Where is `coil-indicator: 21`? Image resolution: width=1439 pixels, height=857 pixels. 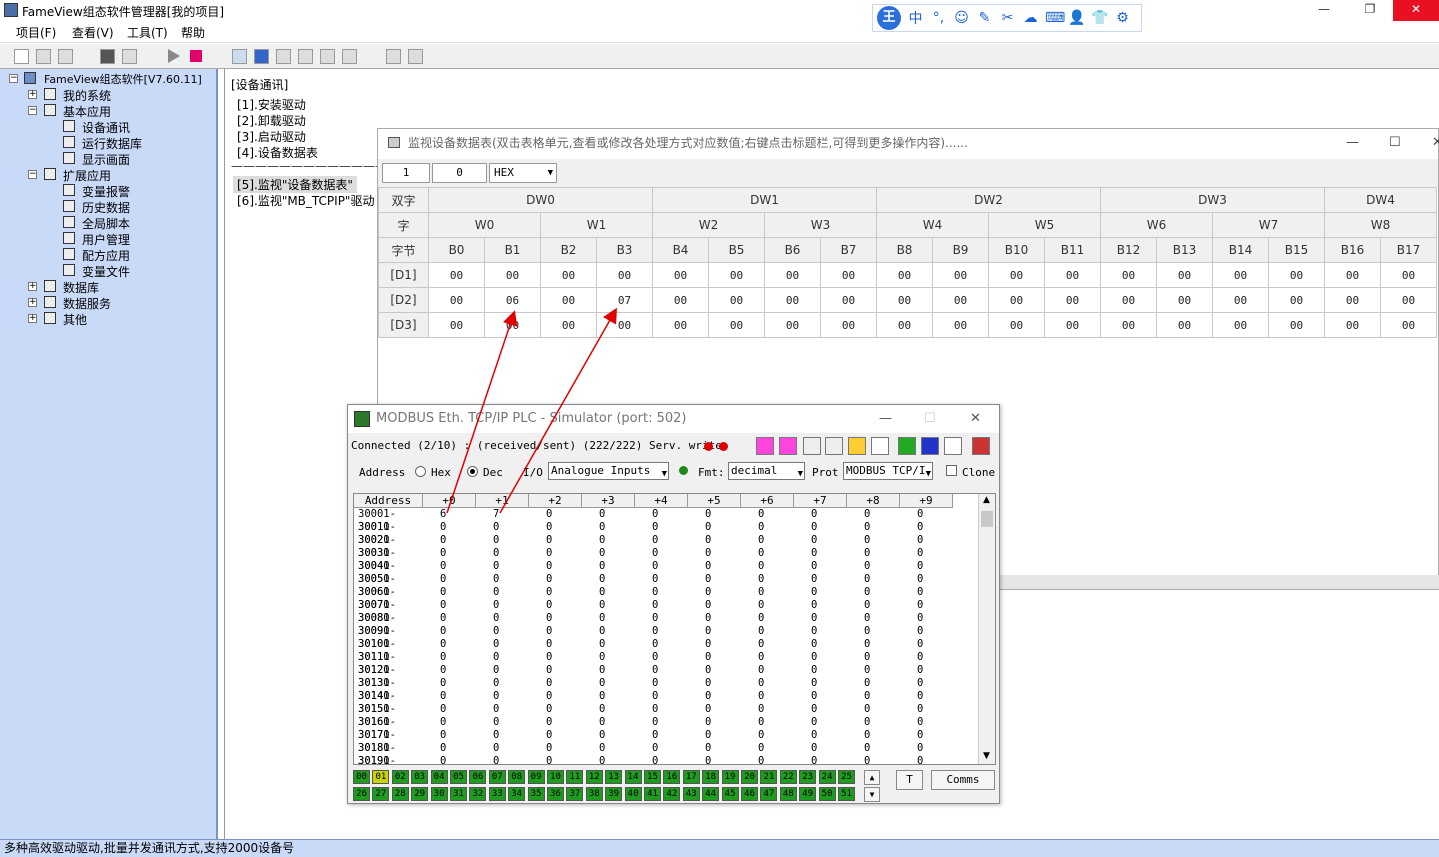 coil-indicator: 21 is located at coordinates (769, 777).